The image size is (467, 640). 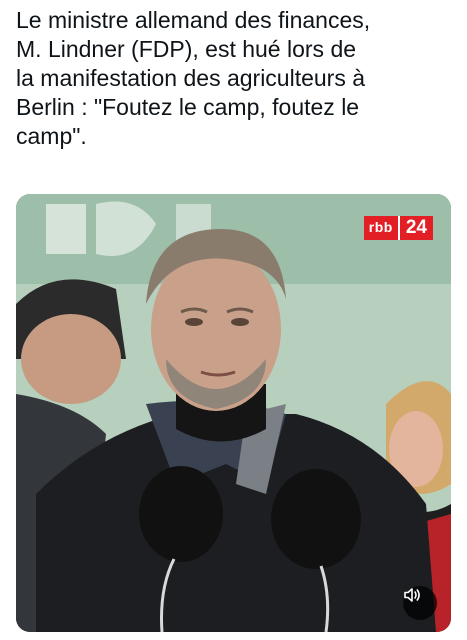 I want to click on post-text-line: la manifestation des agriculteurs à, so click(x=191, y=78).